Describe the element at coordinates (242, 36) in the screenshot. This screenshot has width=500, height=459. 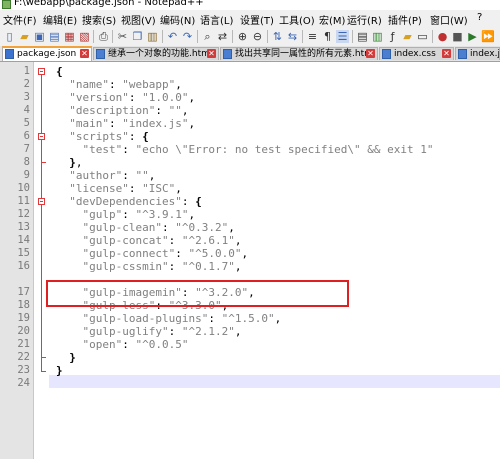
I see `zoom-in-icon: ⊕` at that location.